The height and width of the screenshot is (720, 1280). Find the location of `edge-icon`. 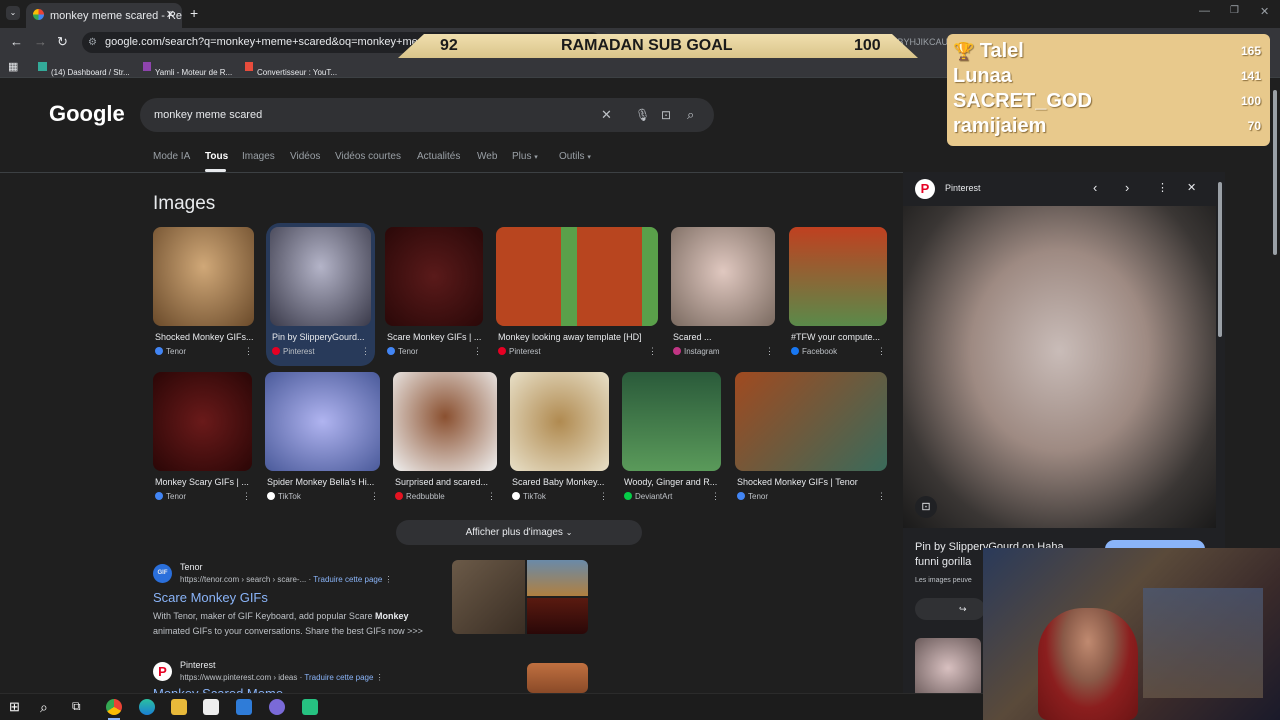

edge-icon is located at coordinates (147, 707).